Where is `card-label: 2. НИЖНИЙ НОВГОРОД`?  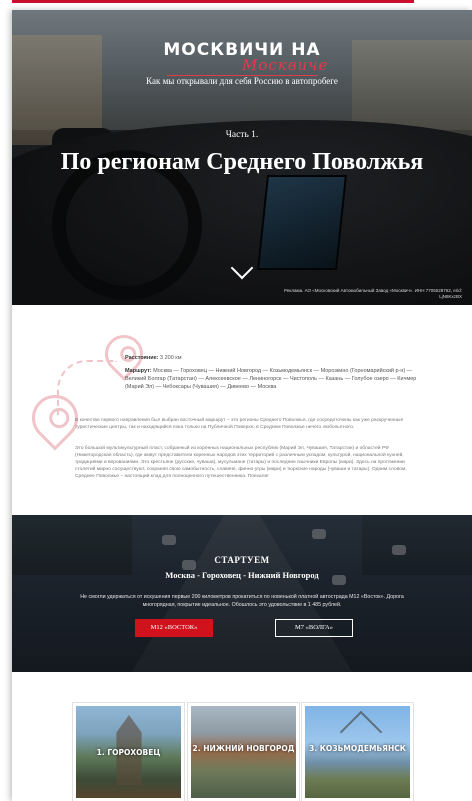
card-label: 2. НИЖНИЙ НОВГОРОД is located at coordinates (243, 748).